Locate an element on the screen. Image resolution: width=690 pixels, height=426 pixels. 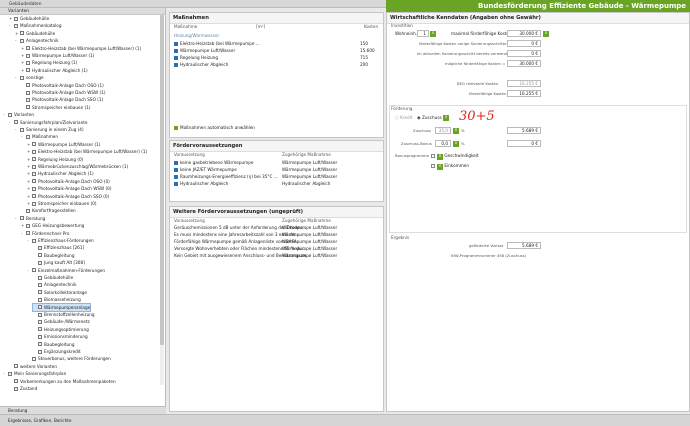
tree-node: Biomasseheizung is located at coordinates (57, 299).